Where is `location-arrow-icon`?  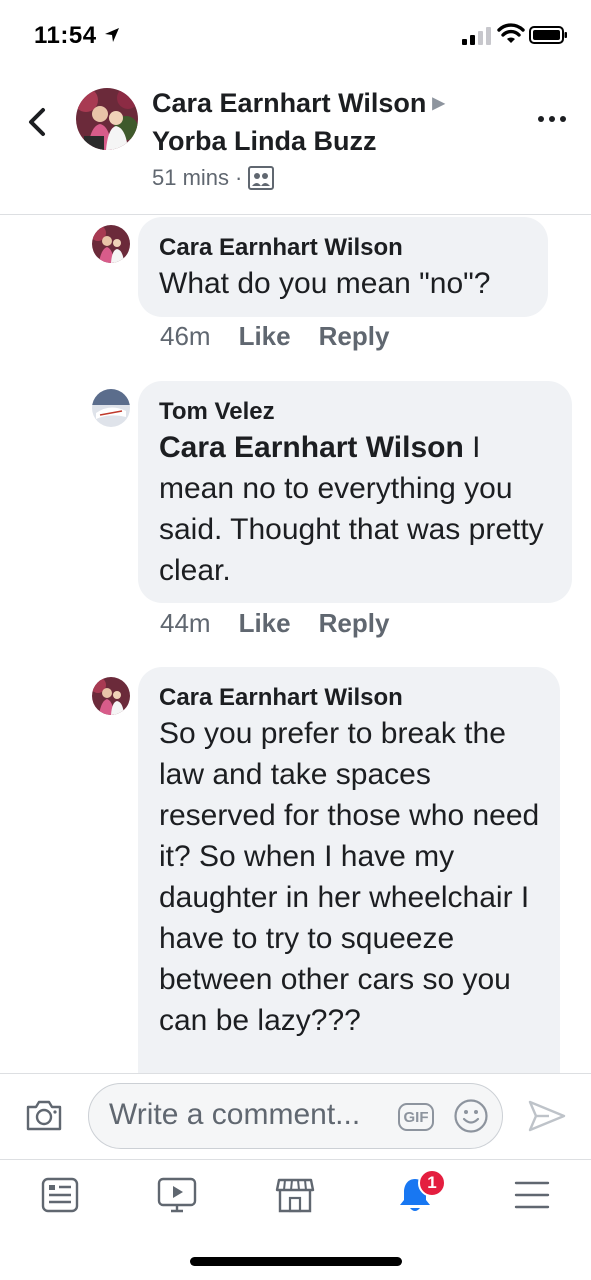
location-arrow-icon is located at coordinates (112, 35).